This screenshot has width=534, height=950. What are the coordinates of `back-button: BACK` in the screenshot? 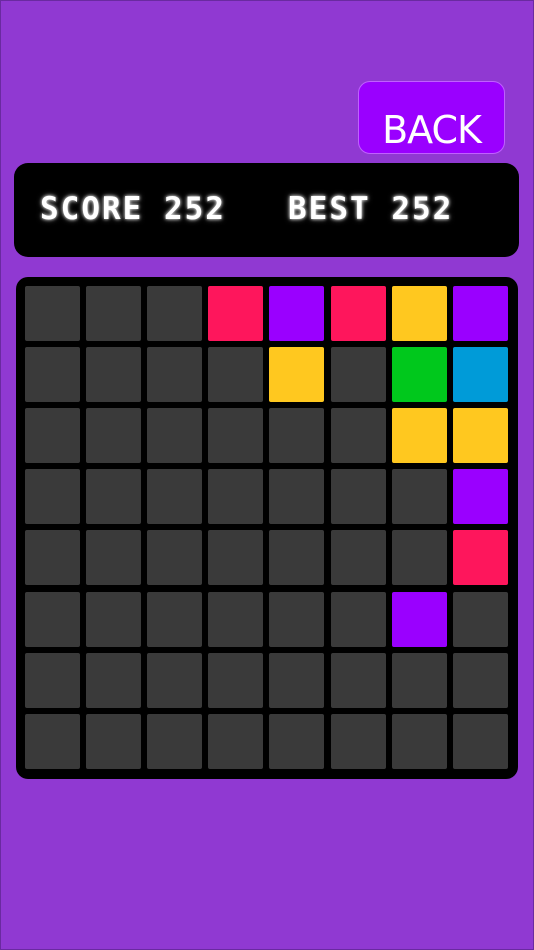 It's located at (431, 117).